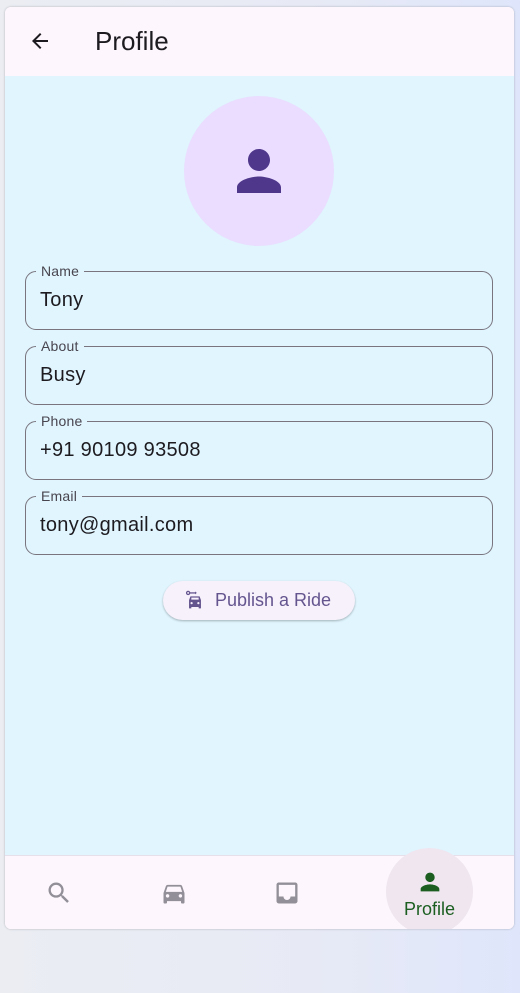 This screenshot has width=520, height=993. Describe the element at coordinates (61, 300) in the screenshot. I see `name-field-value: Tony` at that location.